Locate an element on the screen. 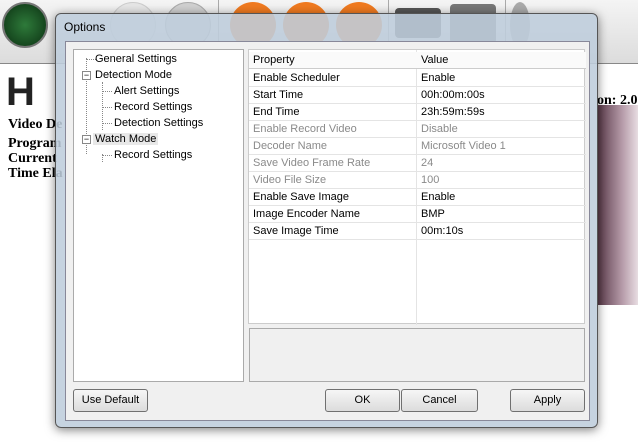 The width and height of the screenshot is (638, 443). header-value: Value is located at coordinates (434, 60).